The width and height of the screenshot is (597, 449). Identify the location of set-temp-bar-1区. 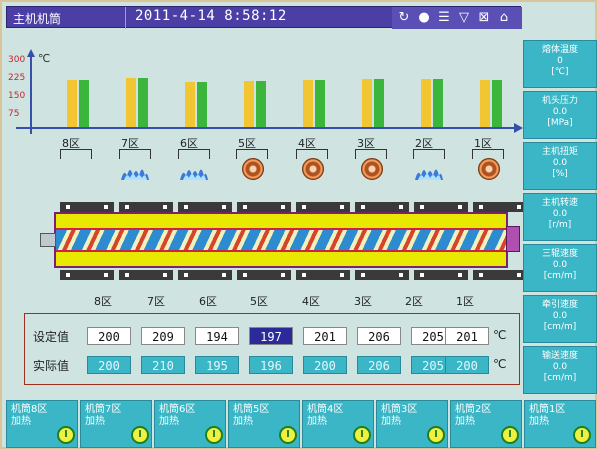
(485, 103).